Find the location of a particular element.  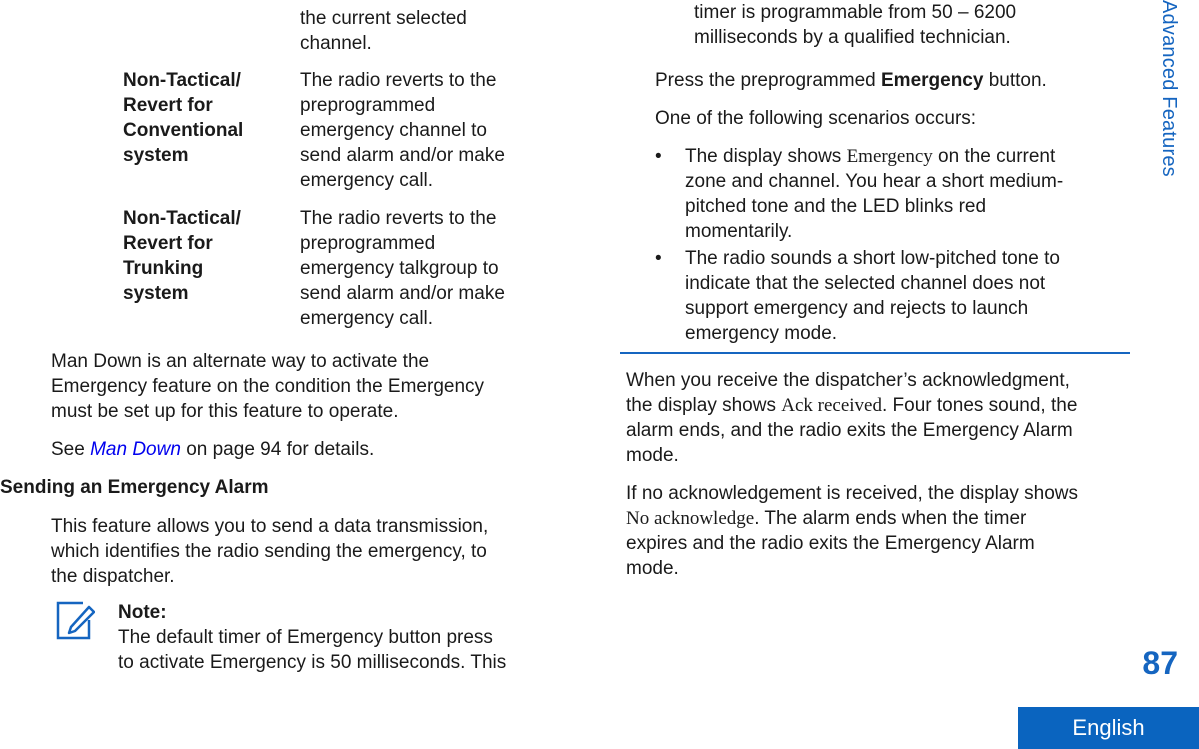

see-reference: See Man Down on page 94 for details. is located at coordinates (212, 449).